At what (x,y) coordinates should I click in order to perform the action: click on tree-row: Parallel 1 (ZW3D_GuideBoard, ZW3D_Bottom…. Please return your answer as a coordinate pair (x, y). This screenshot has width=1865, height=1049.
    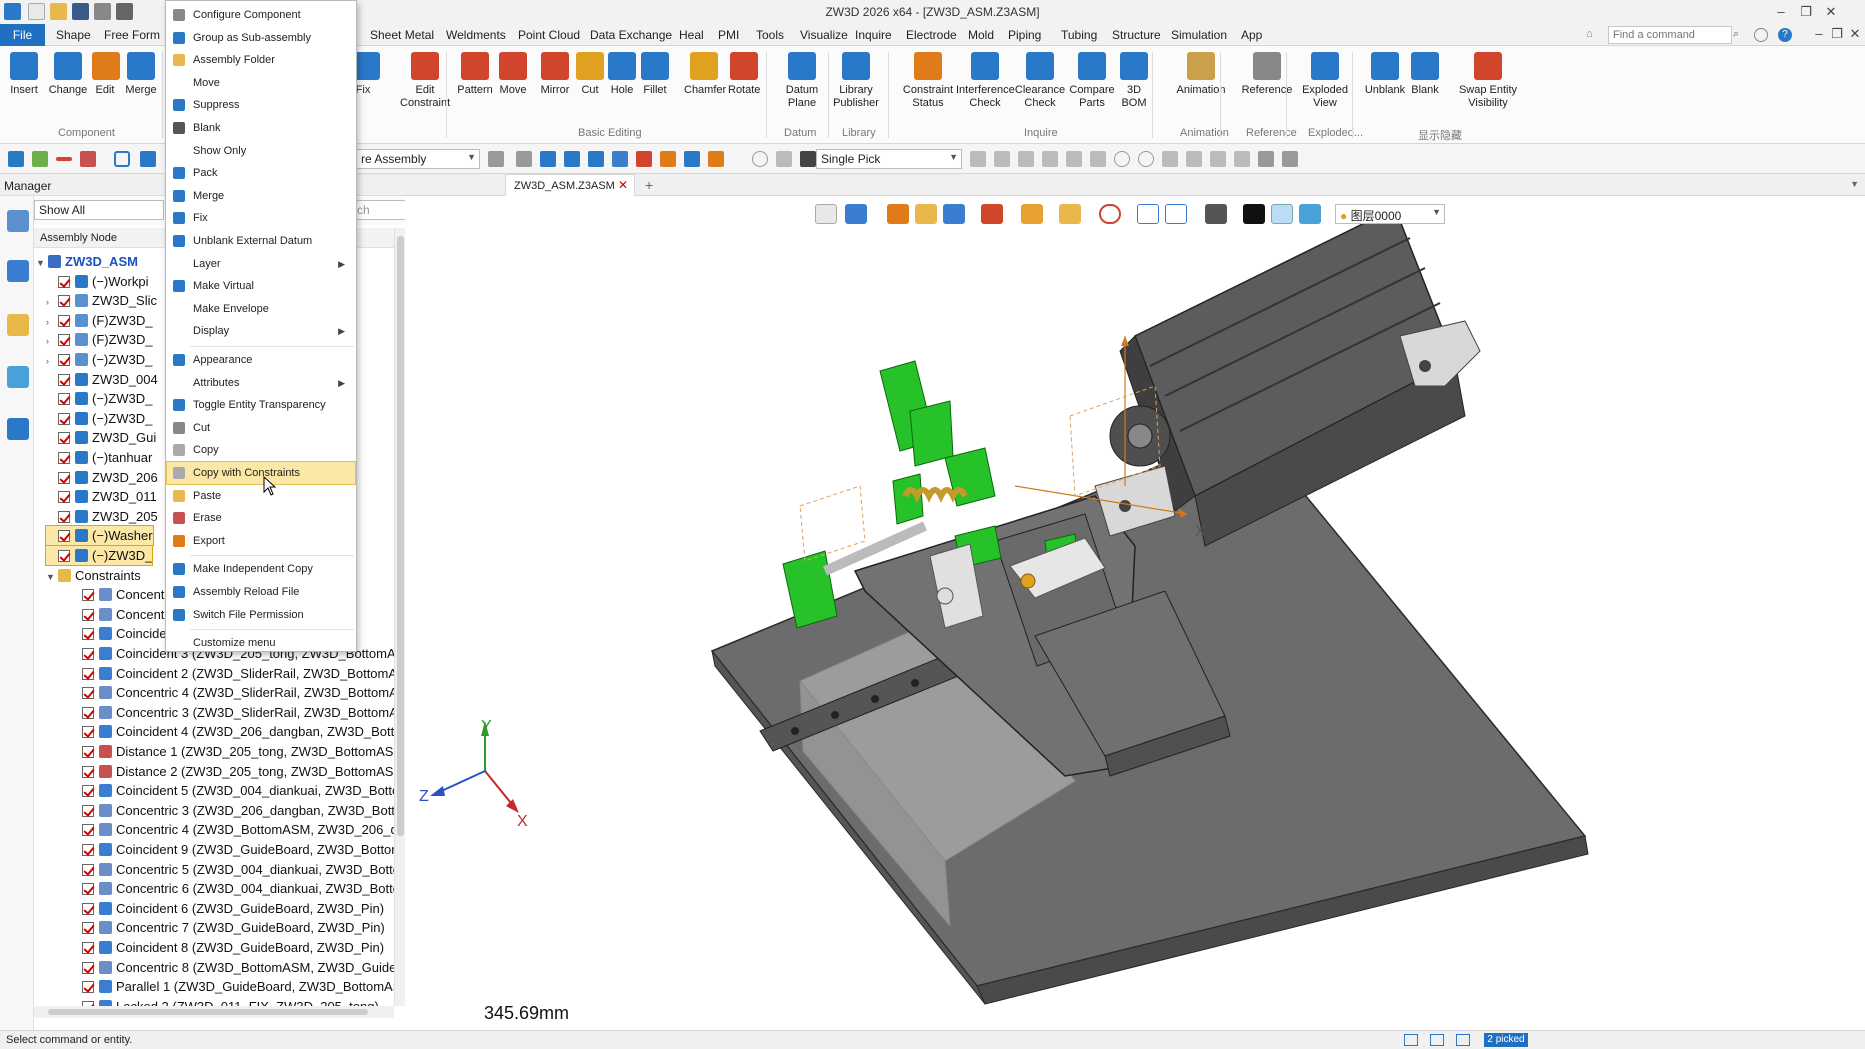
    Looking at the image, I should click on (238, 986).